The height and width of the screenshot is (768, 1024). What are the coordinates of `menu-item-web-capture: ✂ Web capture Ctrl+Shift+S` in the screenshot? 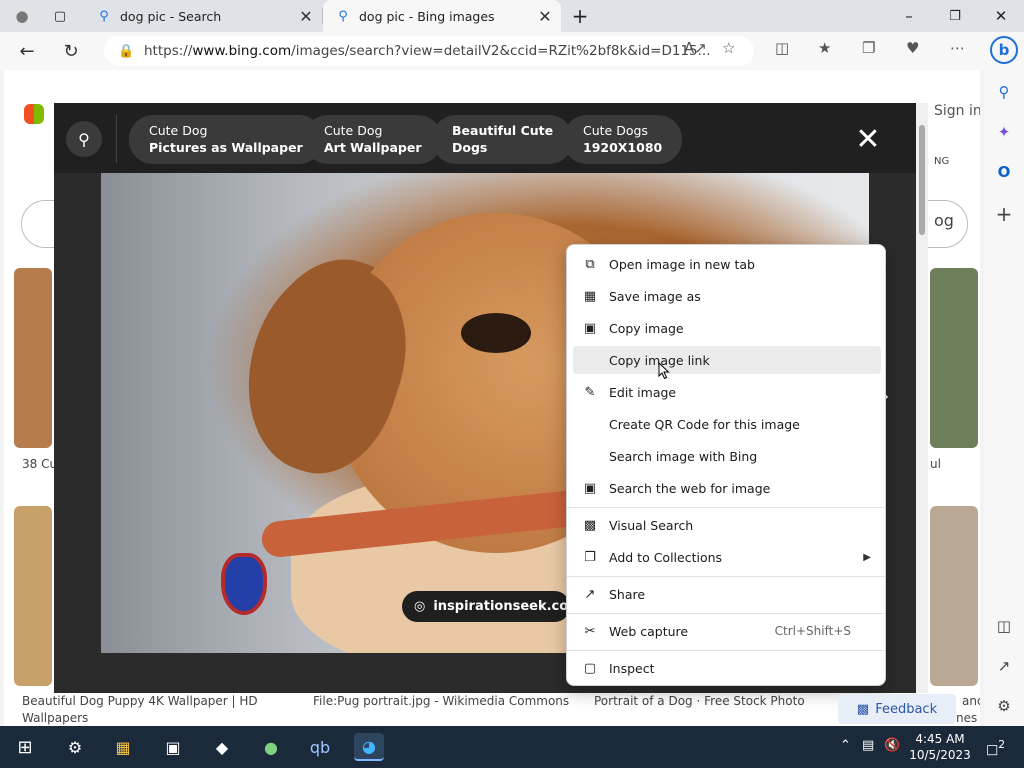 It's located at (727, 631).